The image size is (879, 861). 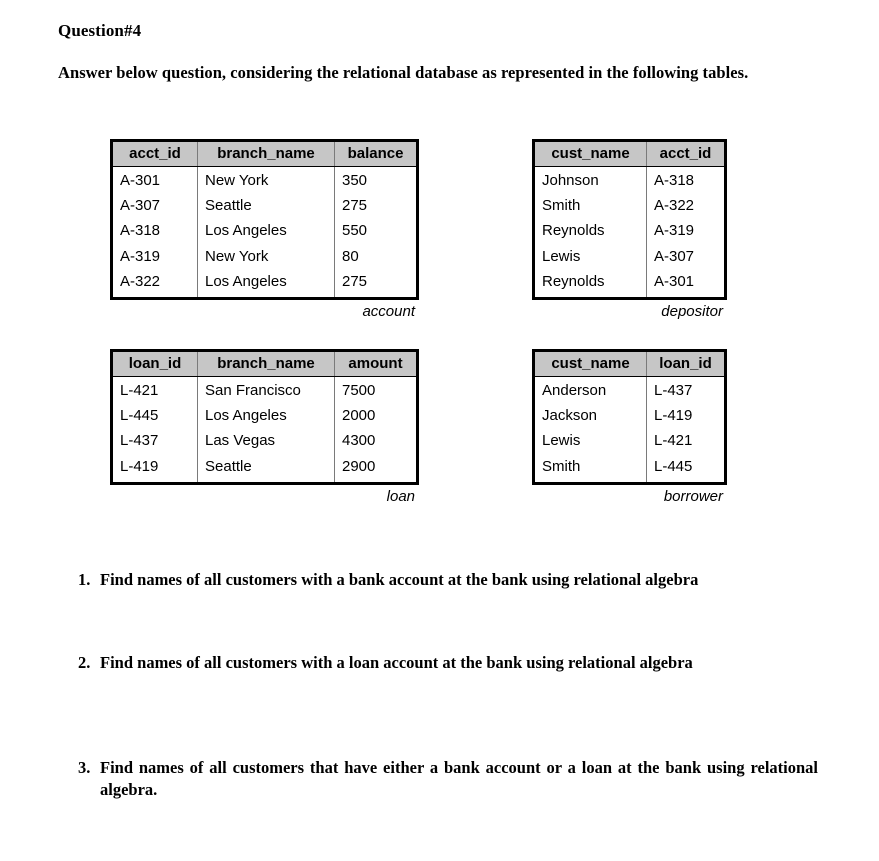 What do you see at coordinates (84, 662) in the screenshot?
I see `list-marker: 2.` at bounding box center [84, 662].